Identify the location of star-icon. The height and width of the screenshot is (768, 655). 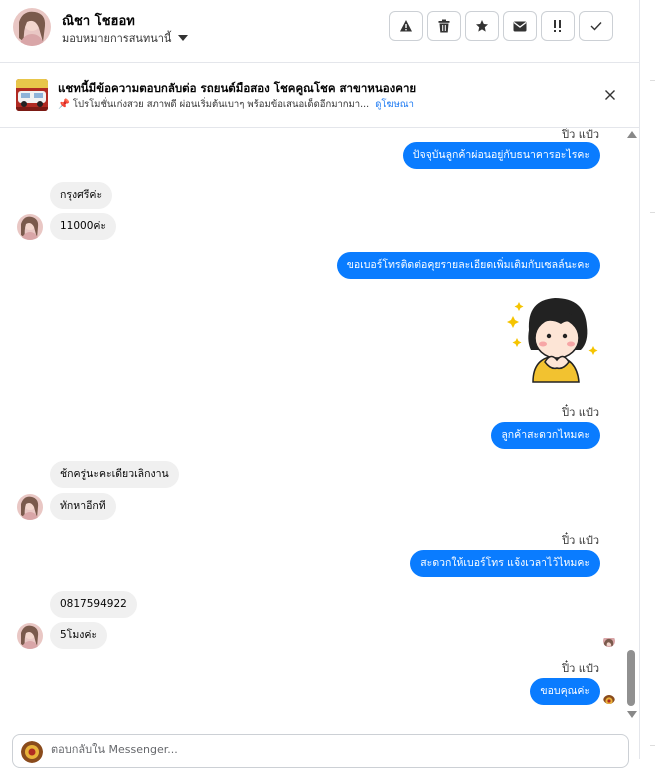
(482, 26).